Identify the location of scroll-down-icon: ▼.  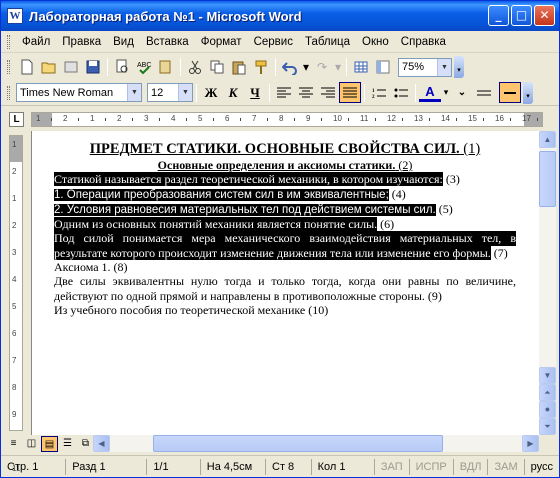
(547, 375).